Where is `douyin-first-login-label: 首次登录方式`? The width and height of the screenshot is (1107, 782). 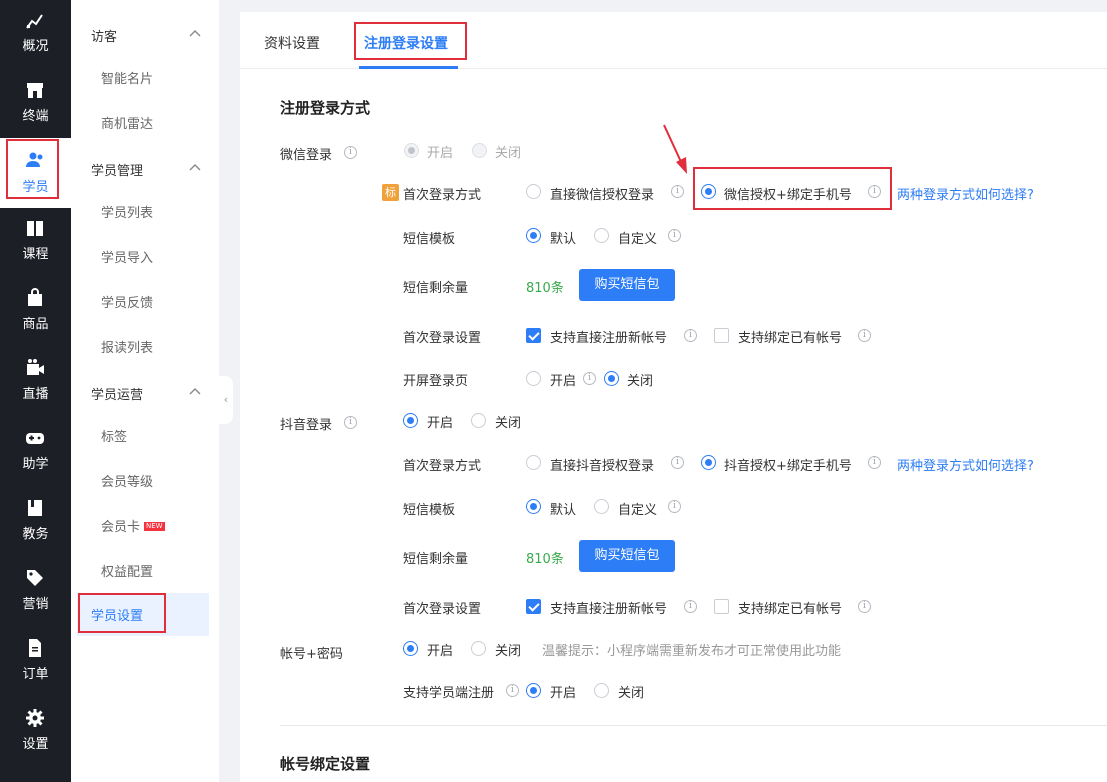 douyin-first-login-label: 首次登录方式 is located at coordinates (442, 466).